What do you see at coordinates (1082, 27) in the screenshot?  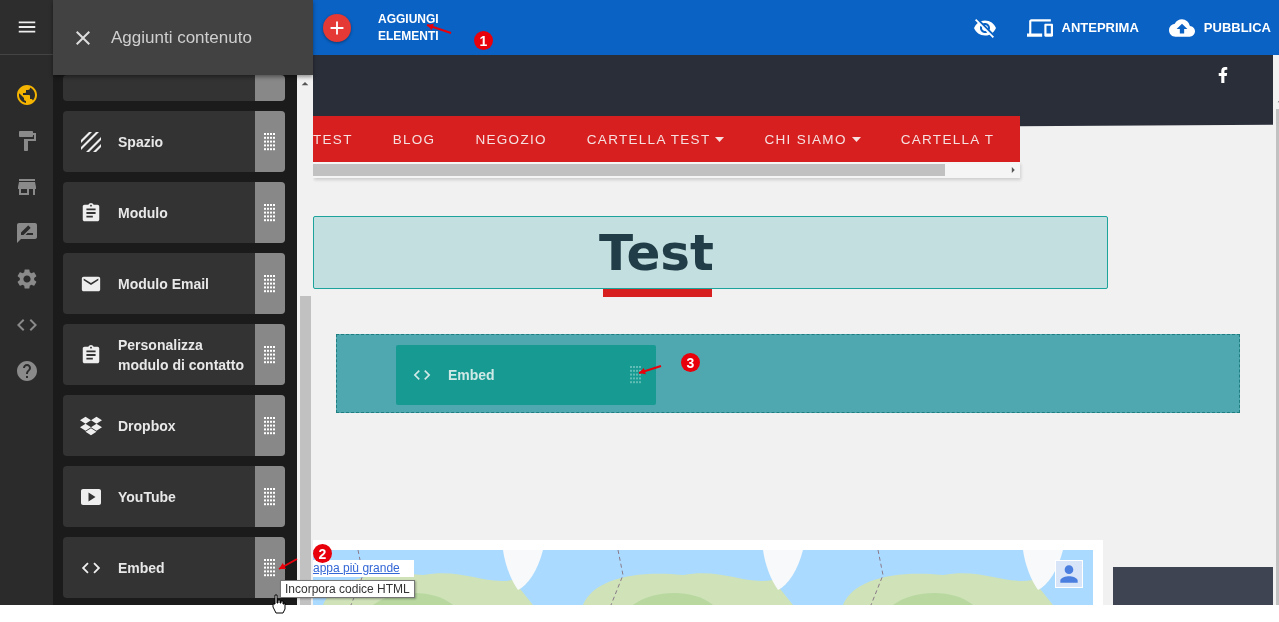 I see `preview-button: ANTEPRIMA` at bounding box center [1082, 27].